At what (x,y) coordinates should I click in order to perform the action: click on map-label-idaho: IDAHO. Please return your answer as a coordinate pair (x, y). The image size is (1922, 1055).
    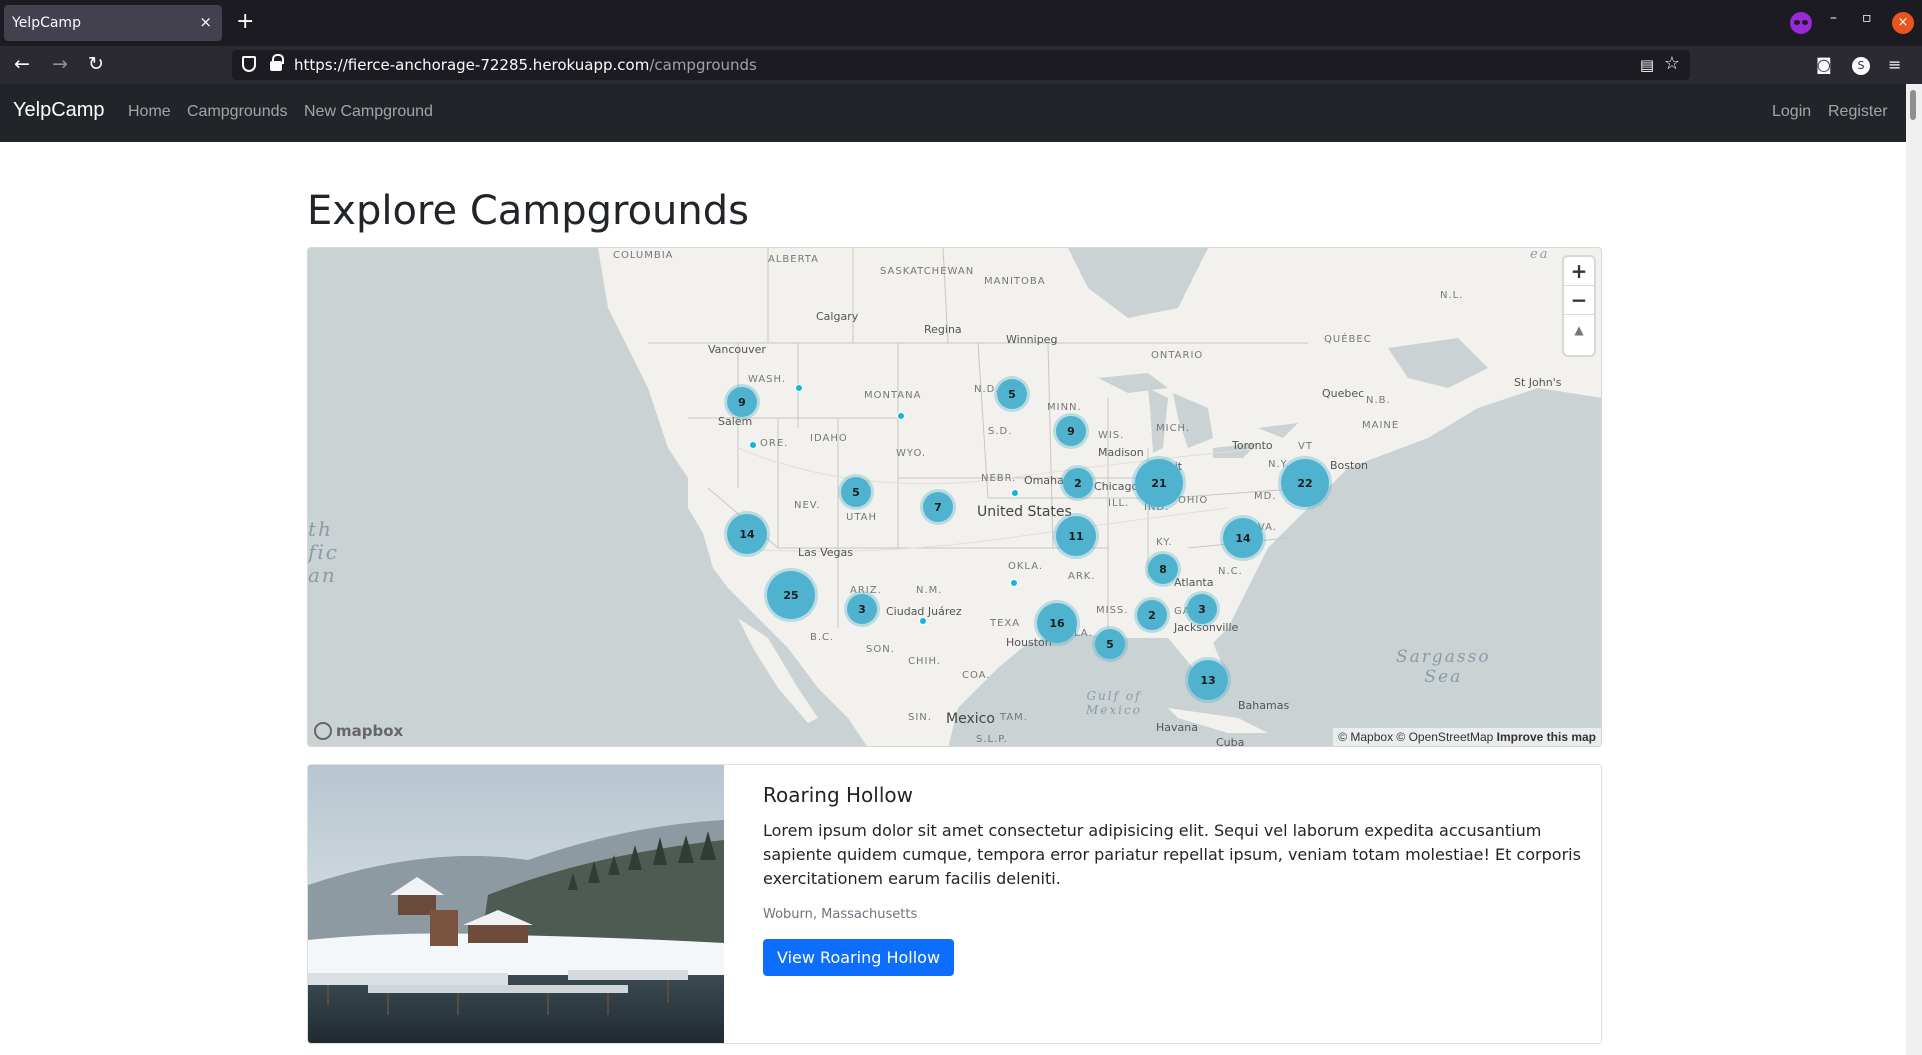
    Looking at the image, I should click on (829, 438).